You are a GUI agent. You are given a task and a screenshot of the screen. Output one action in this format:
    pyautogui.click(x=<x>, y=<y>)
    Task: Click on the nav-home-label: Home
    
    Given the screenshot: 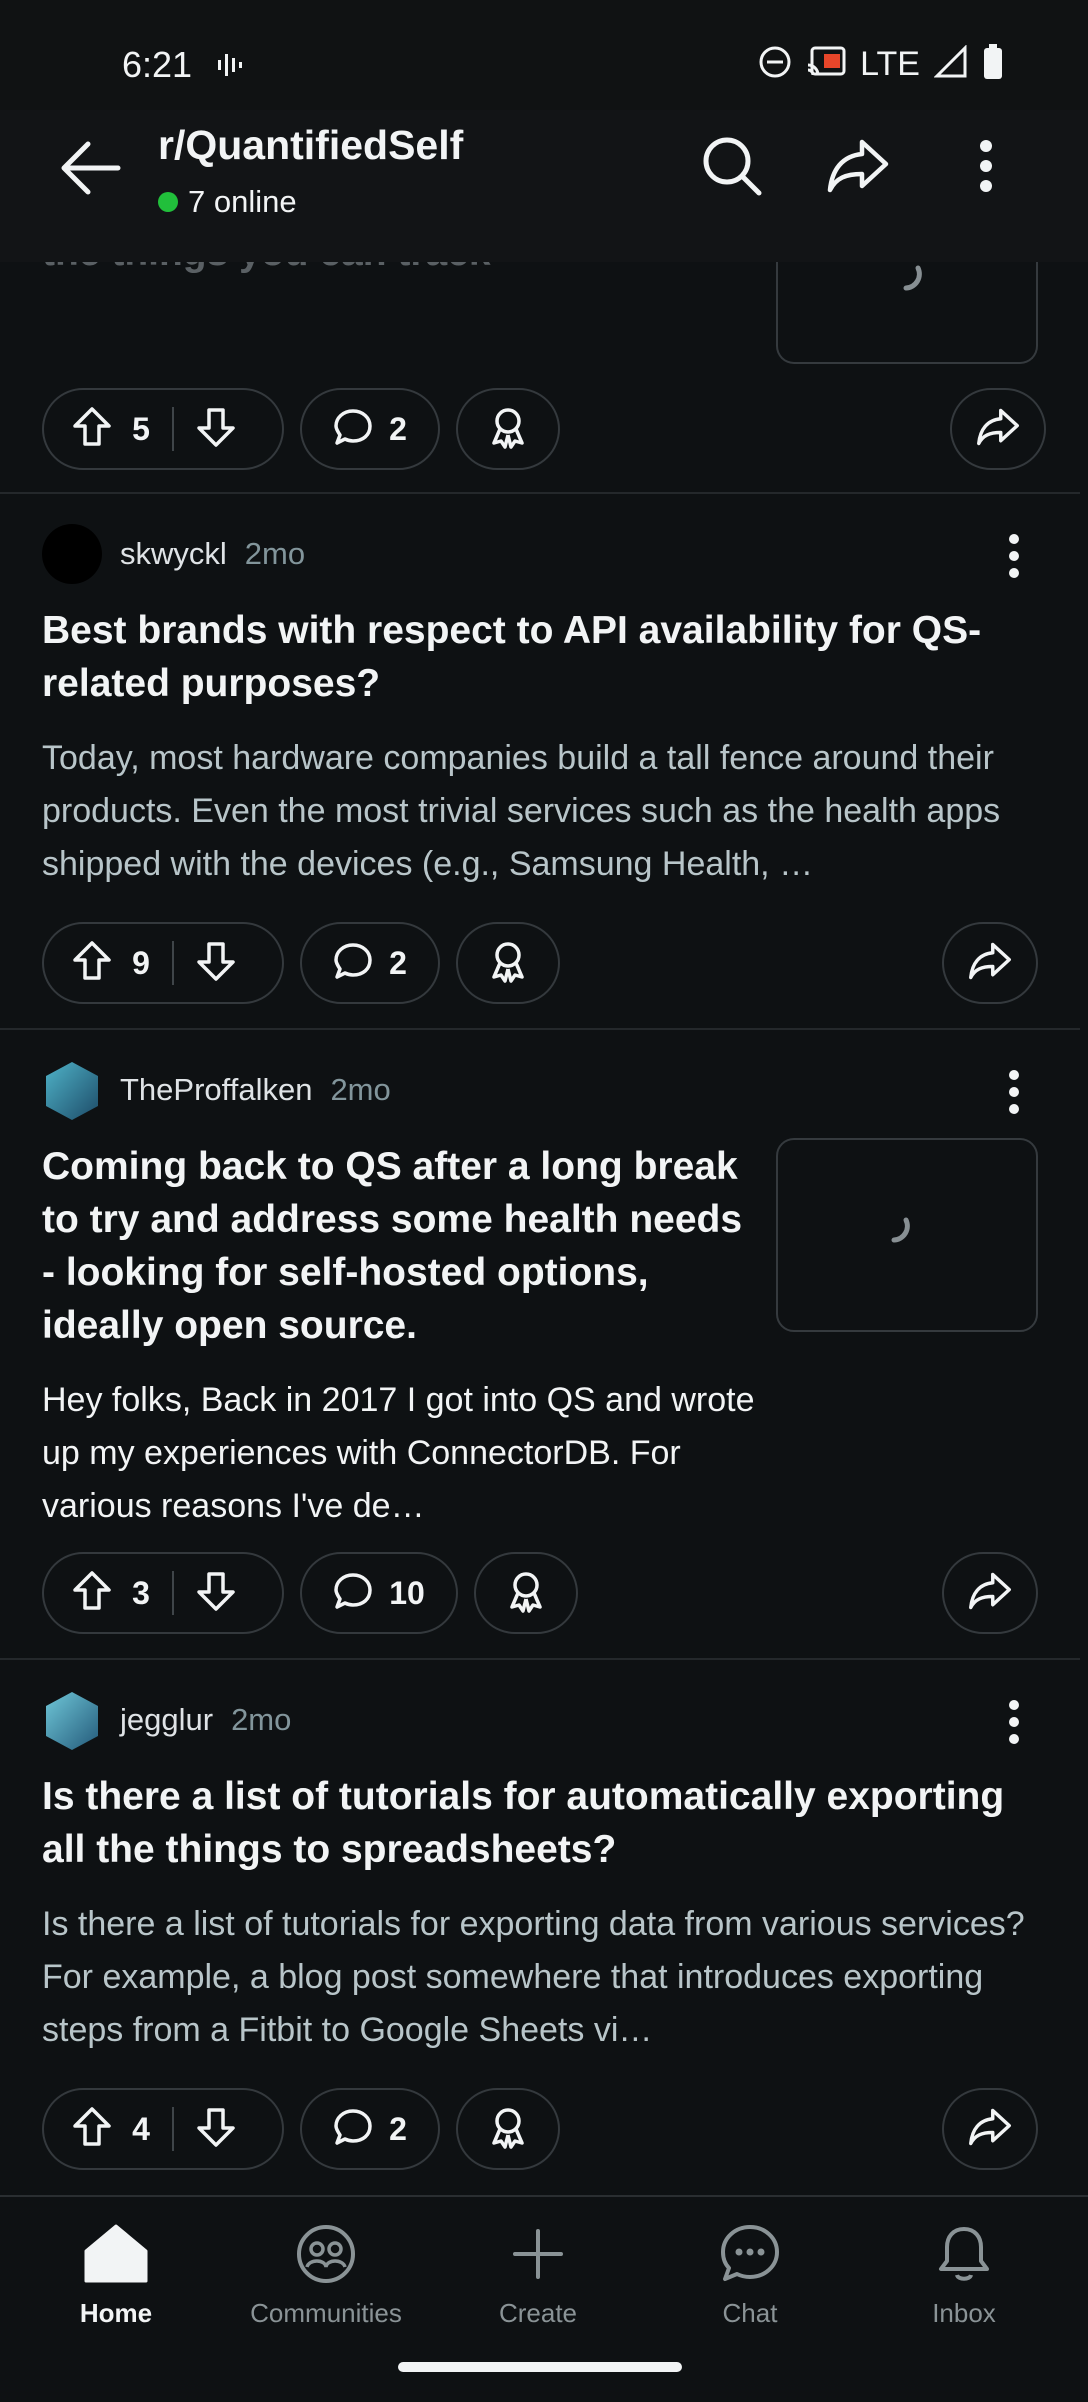 What is the action you would take?
    pyautogui.click(x=116, y=2313)
    